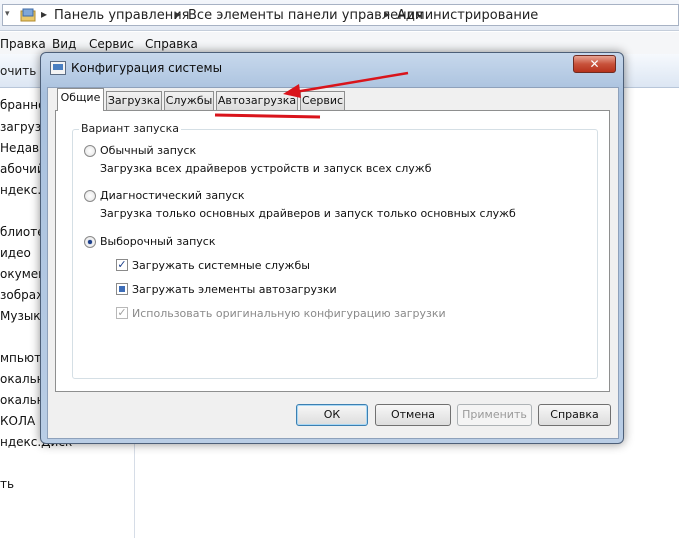 The height and width of the screenshot is (538, 679). What do you see at coordinates (292, 91) in the screenshot?
I see `annotation-arrowhead` at bounding box center [292, 91].